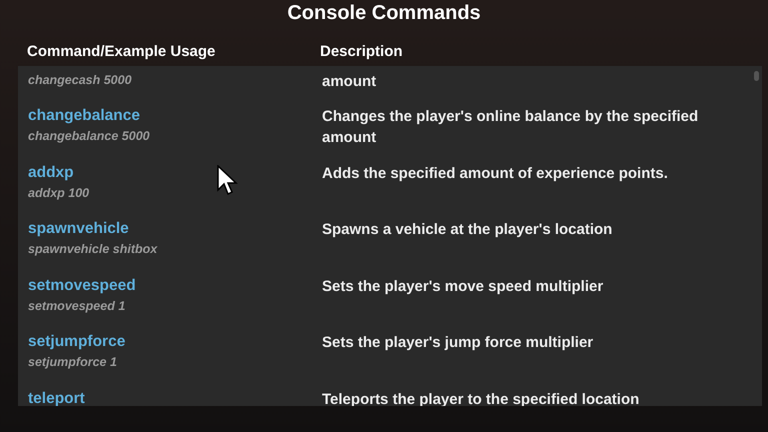 This screenshot has width=768, height=432. Describe the element at coordinates (84, 116) in the screenshot. I see `command-name: changebalance` at that location.